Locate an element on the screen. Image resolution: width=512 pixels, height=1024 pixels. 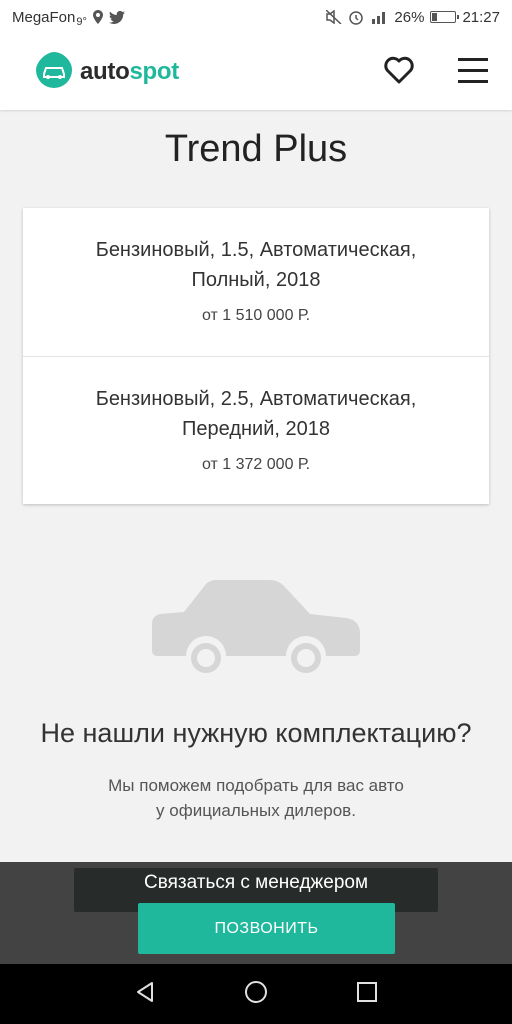
location-icon is located at coordinates (97, 17).